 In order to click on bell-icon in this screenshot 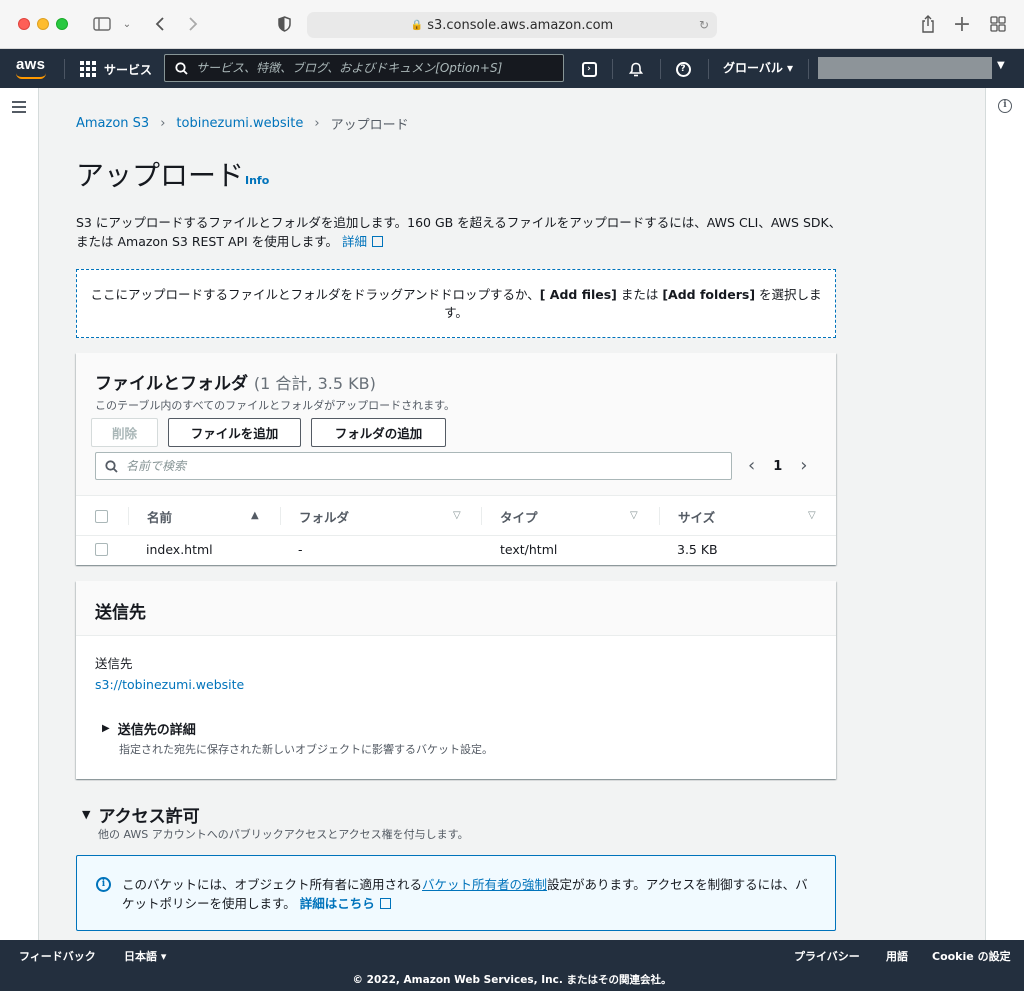, I will do `click(636, 69)`.